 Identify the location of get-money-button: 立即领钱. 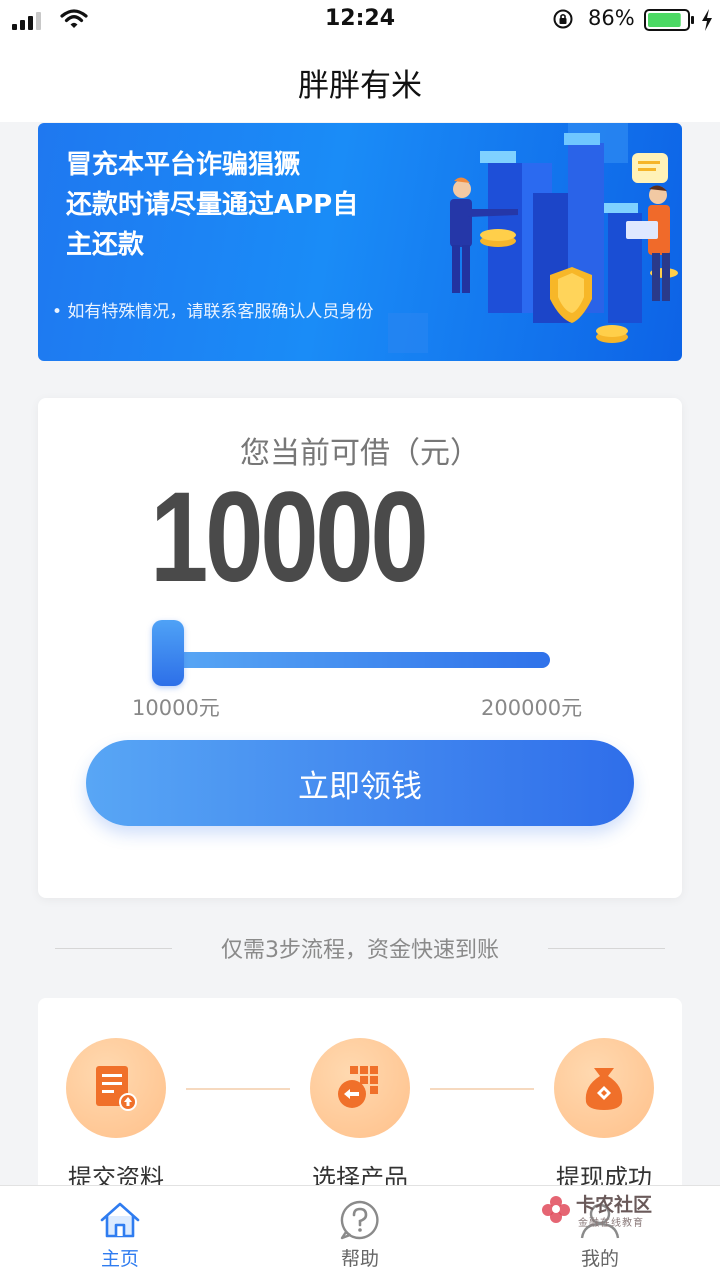
(360, 783).